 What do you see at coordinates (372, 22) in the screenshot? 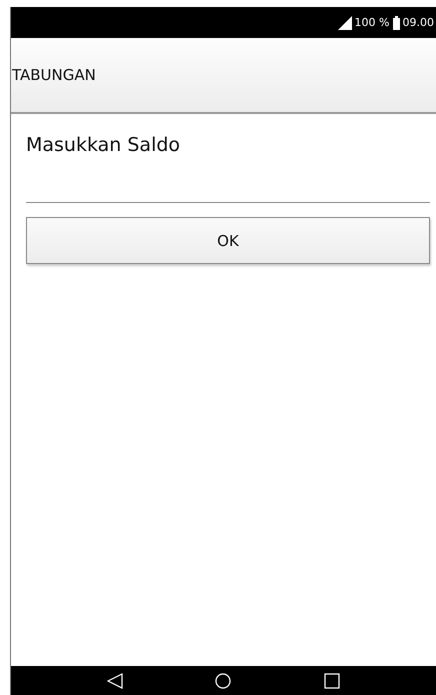
I see `battery-percent: 100 %` at bounding box center [372, 22].